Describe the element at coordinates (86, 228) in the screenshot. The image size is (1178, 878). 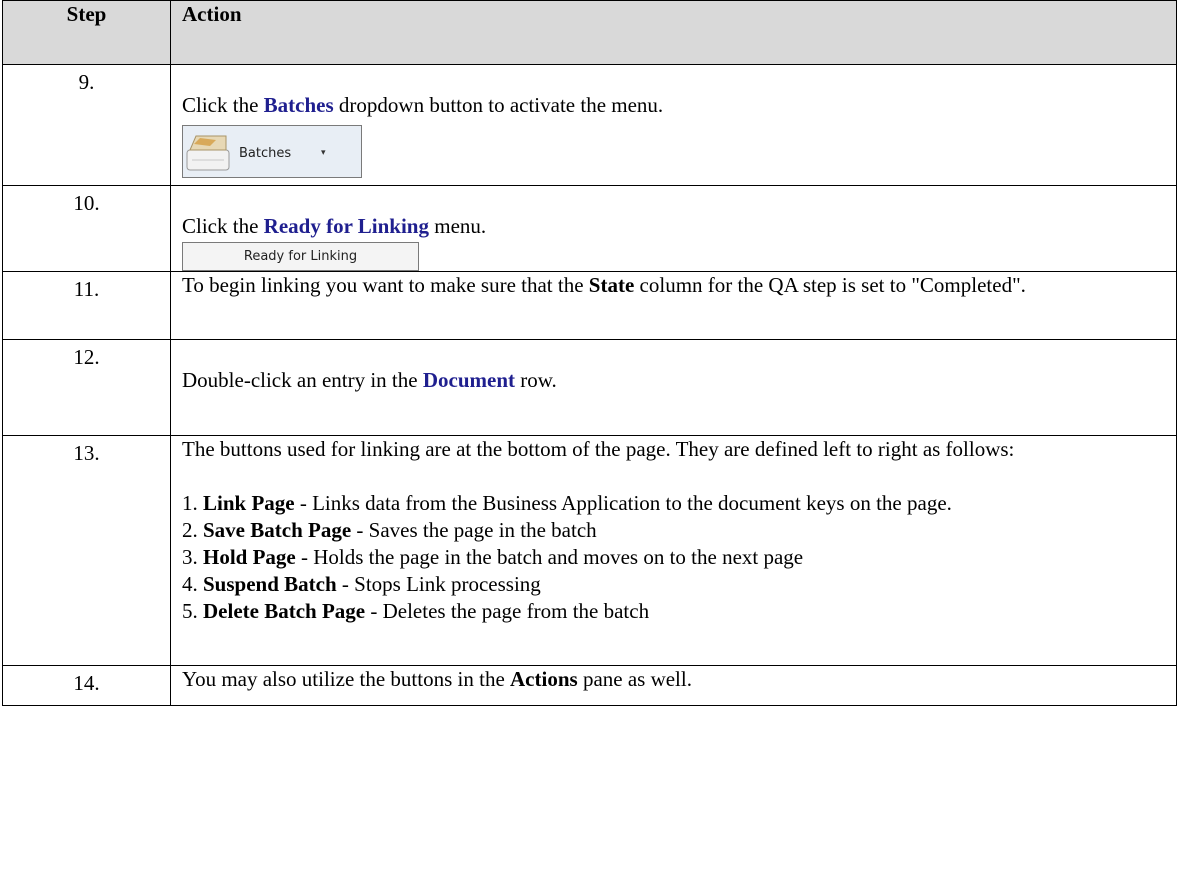
I see `step-number: 10.` at that location.